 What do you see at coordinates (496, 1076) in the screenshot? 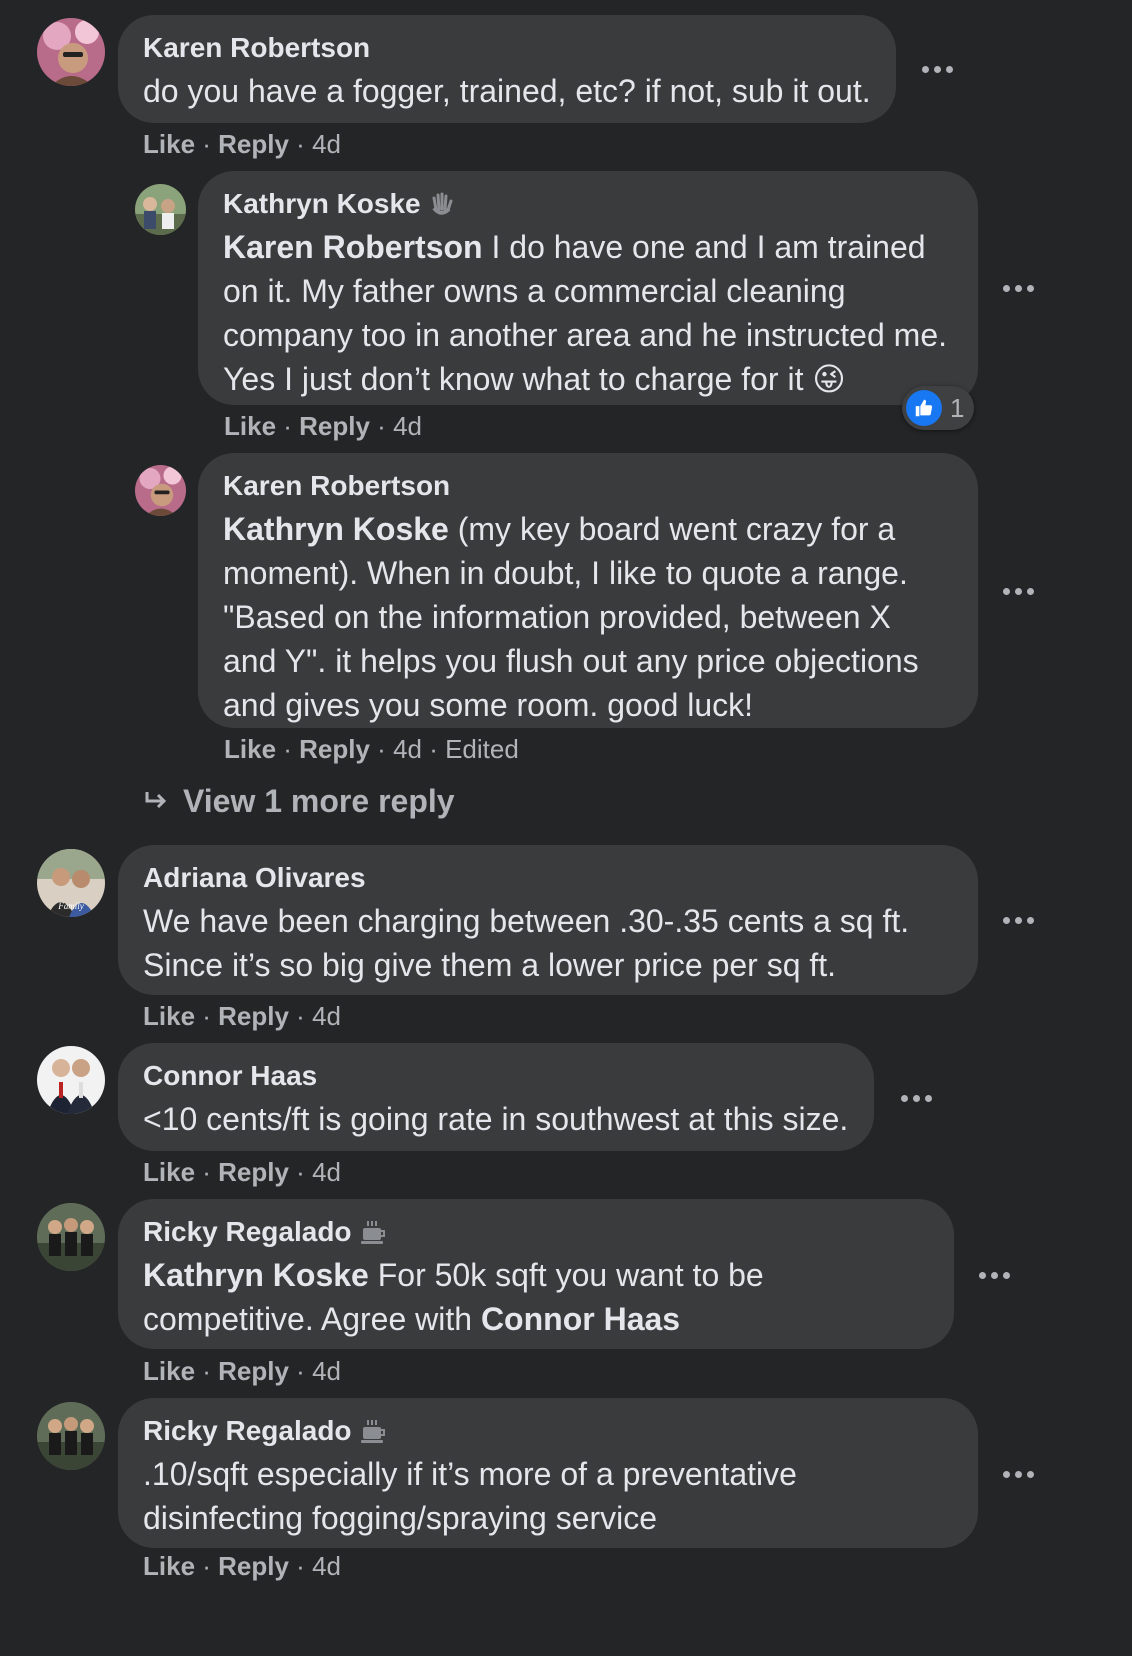
I see `comment-author: Connor Haas` at bounding box center [496, 1076].